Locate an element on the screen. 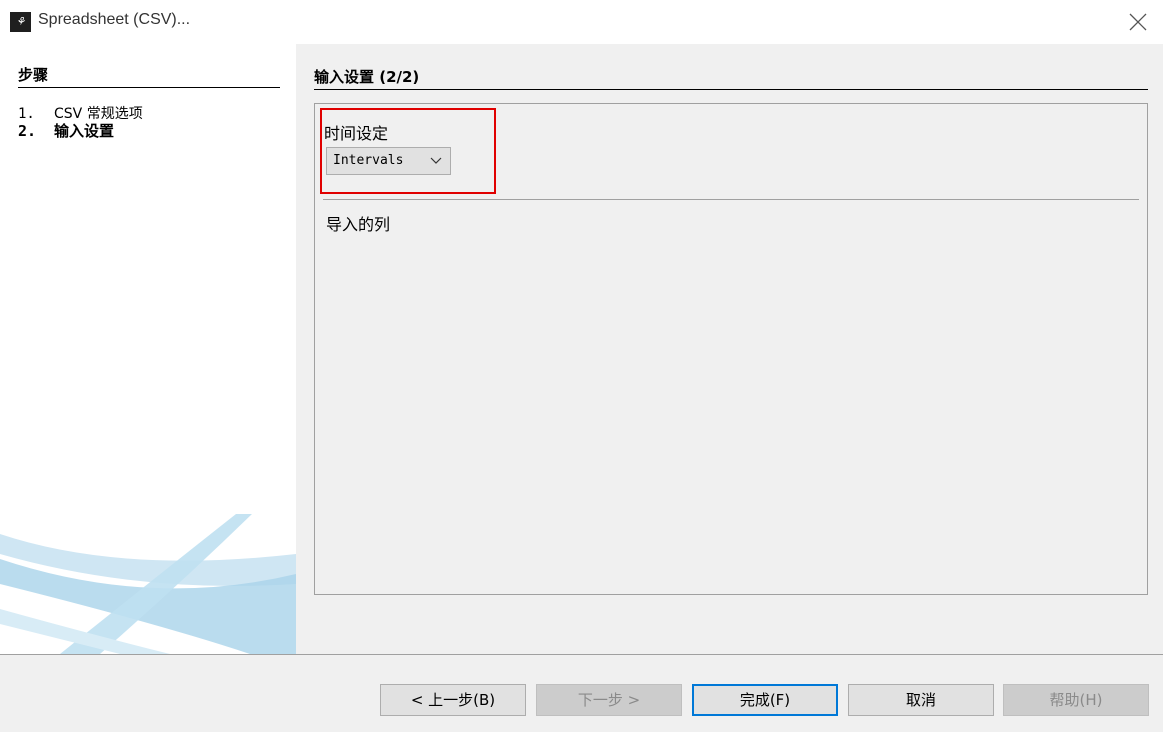 The width and height of the screenshot is (1163, 732). step-number: 1. is located at coordinates (26, 114).